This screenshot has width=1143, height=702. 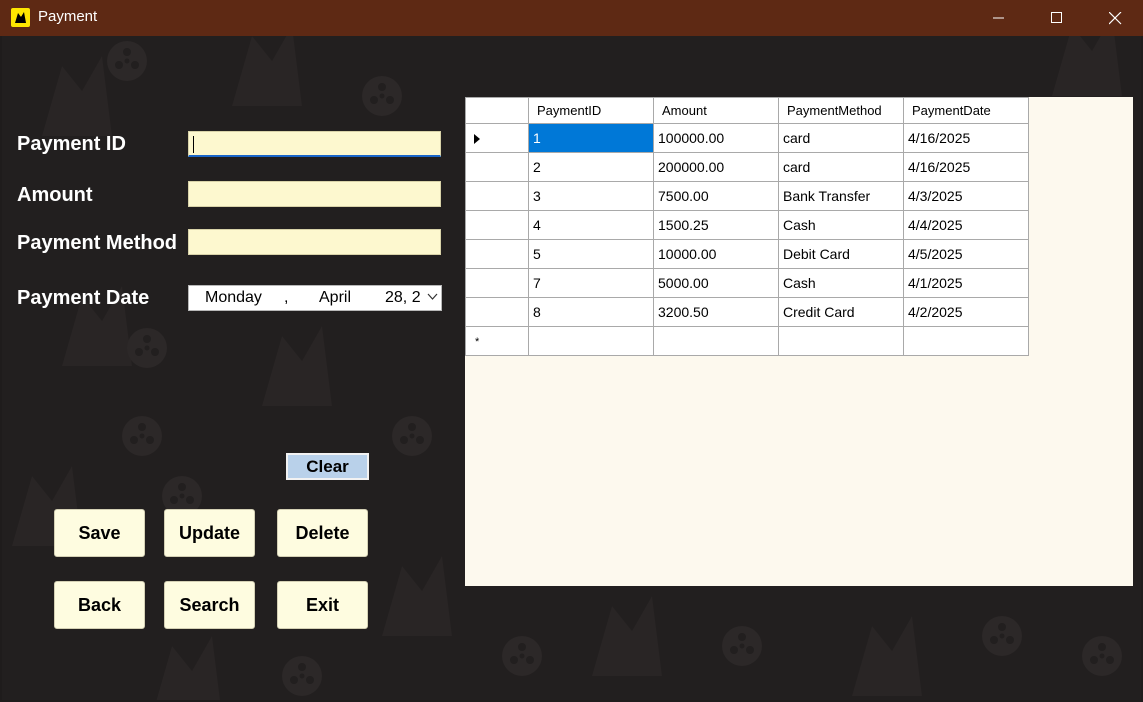 I want to click on table-cell: 1, so click(x=591, y=138).